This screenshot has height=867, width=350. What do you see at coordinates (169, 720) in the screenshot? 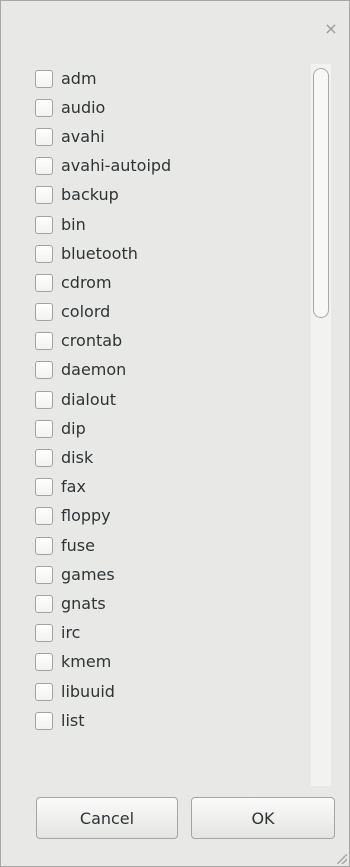
I see `list-item: list` at bounding box center [169, 720].